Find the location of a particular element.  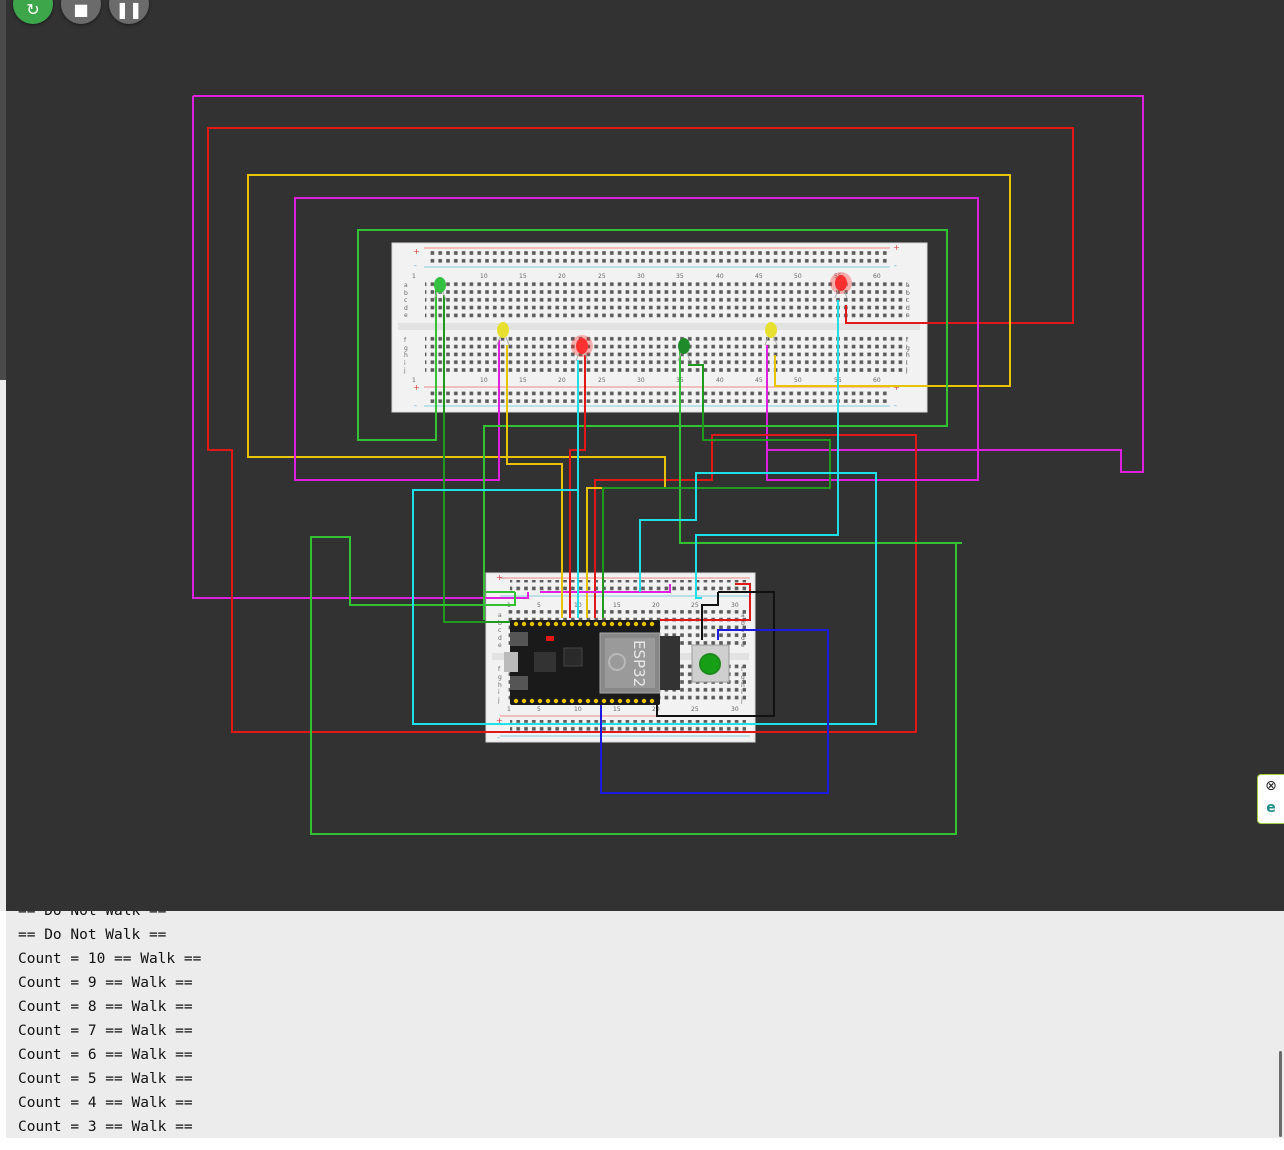

bottom-bb-row-d-right: d is located at coordinates (743, 638).